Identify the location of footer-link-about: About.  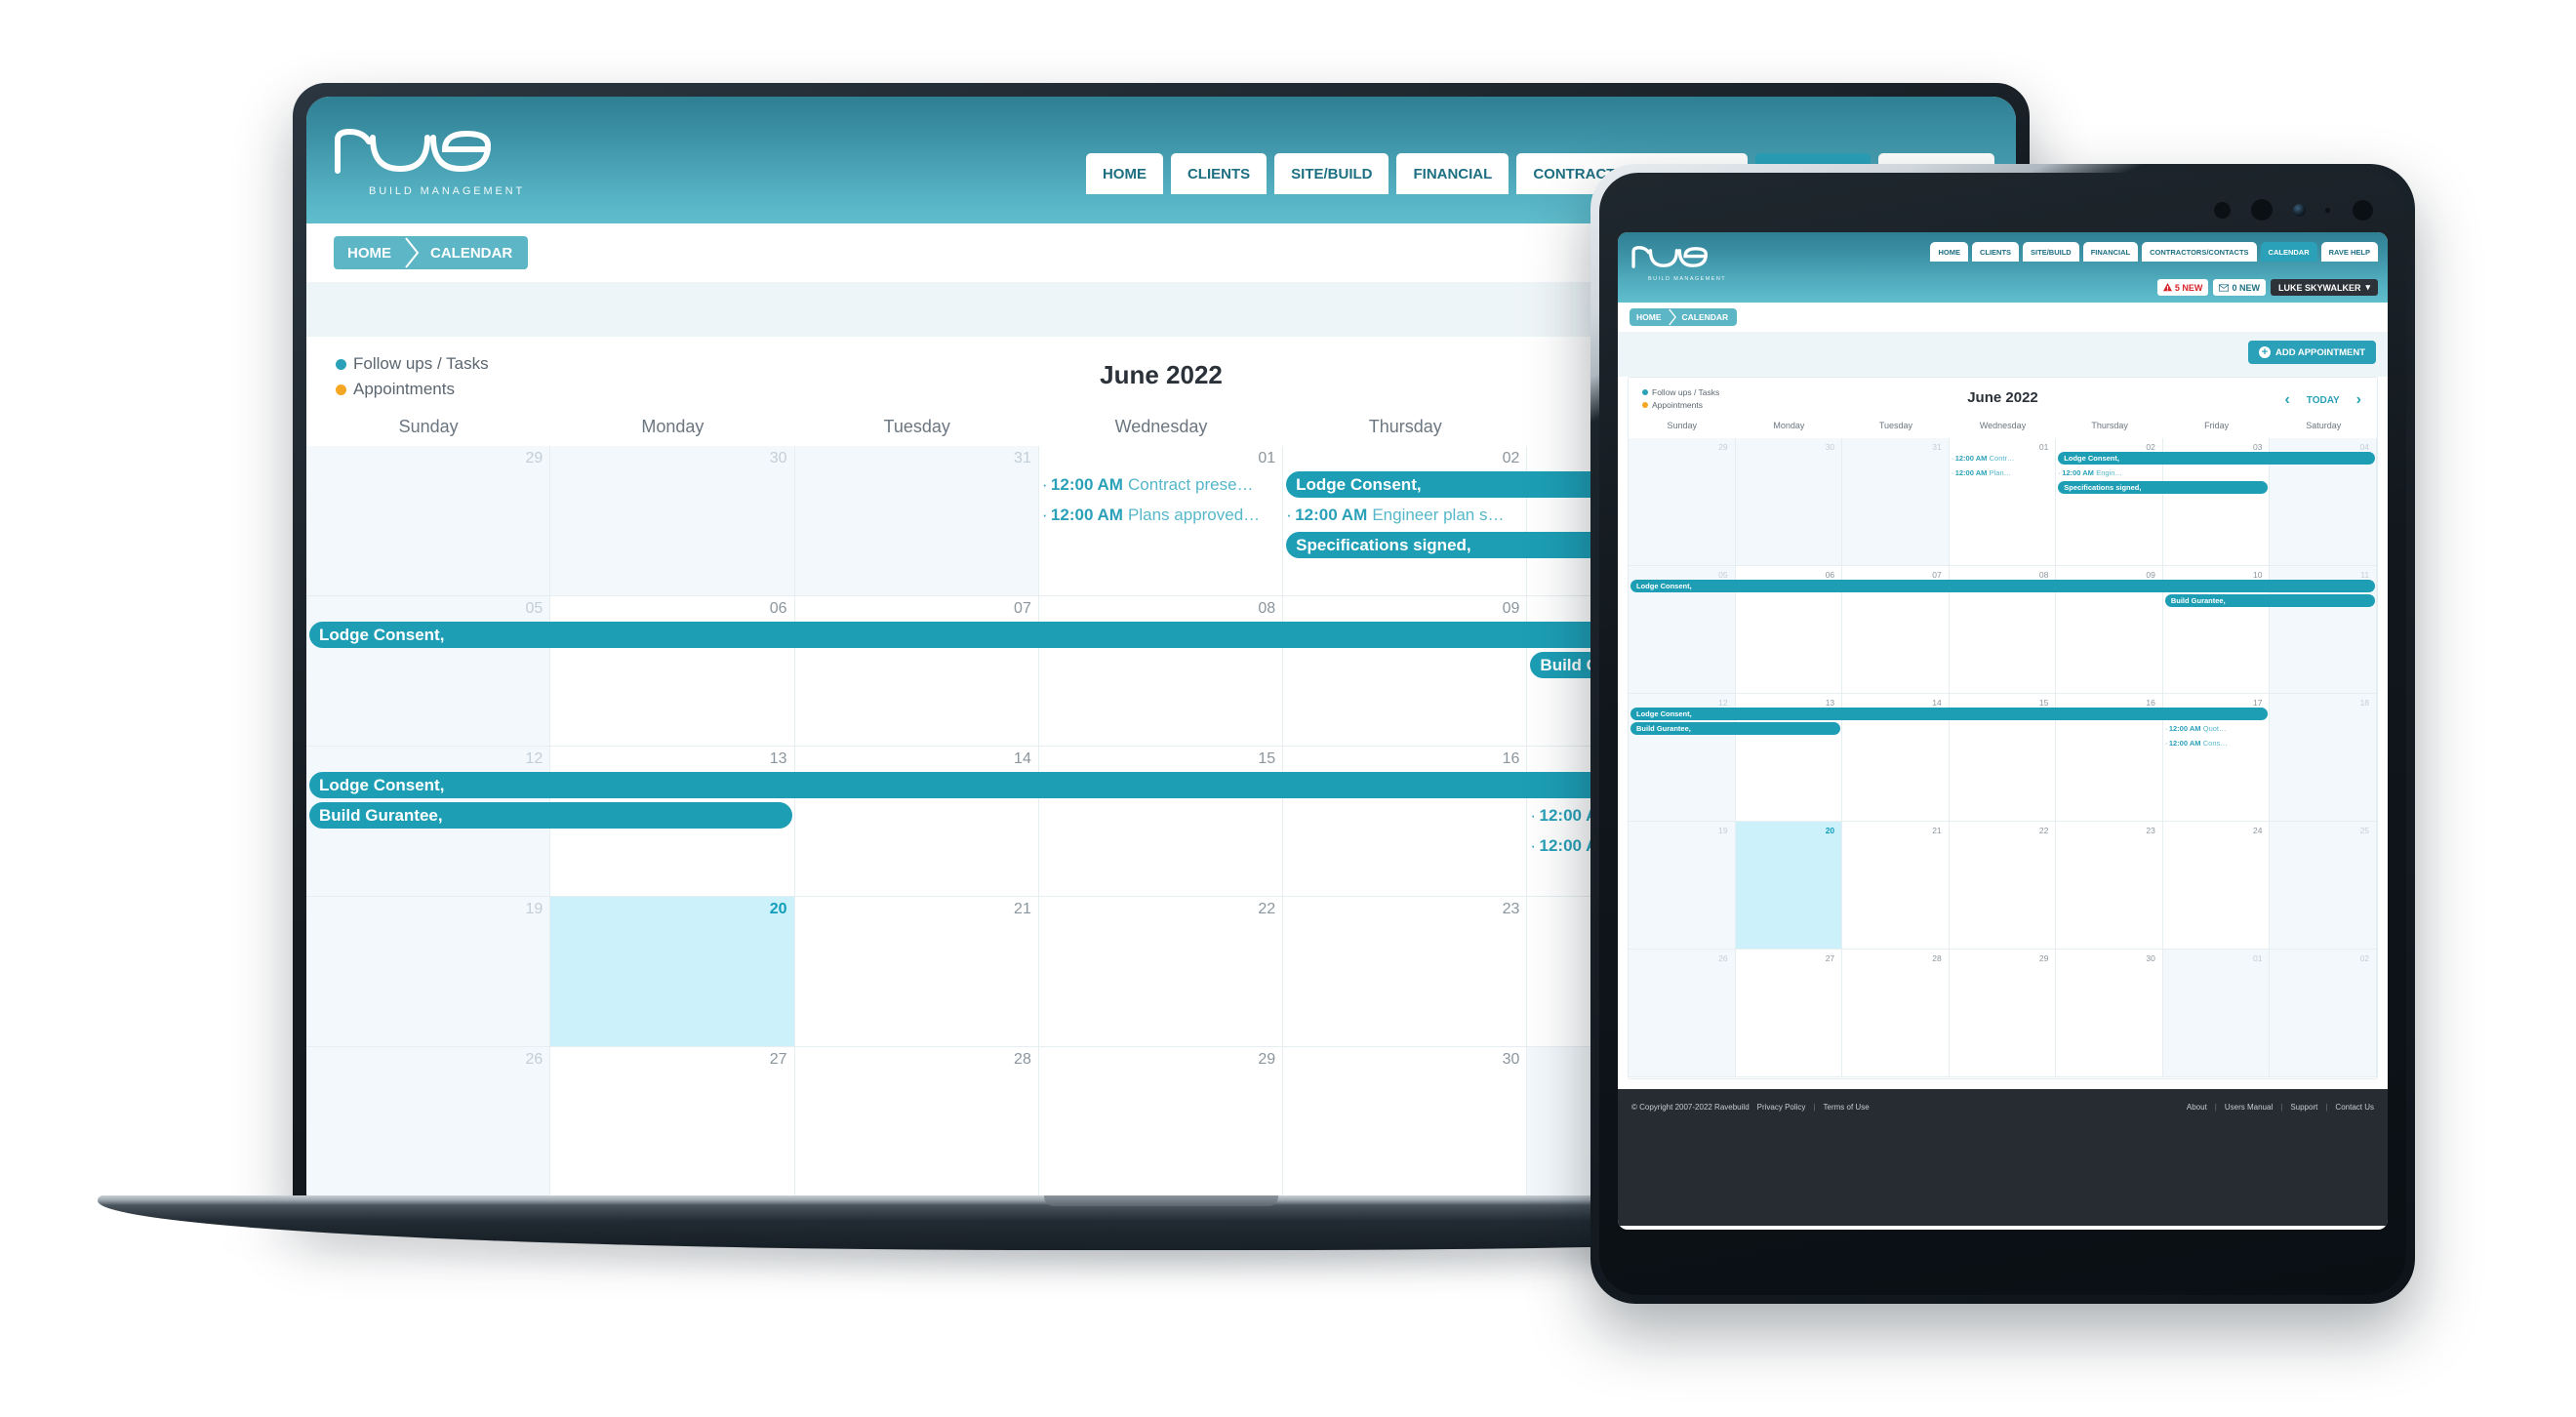
(2197, 1107).